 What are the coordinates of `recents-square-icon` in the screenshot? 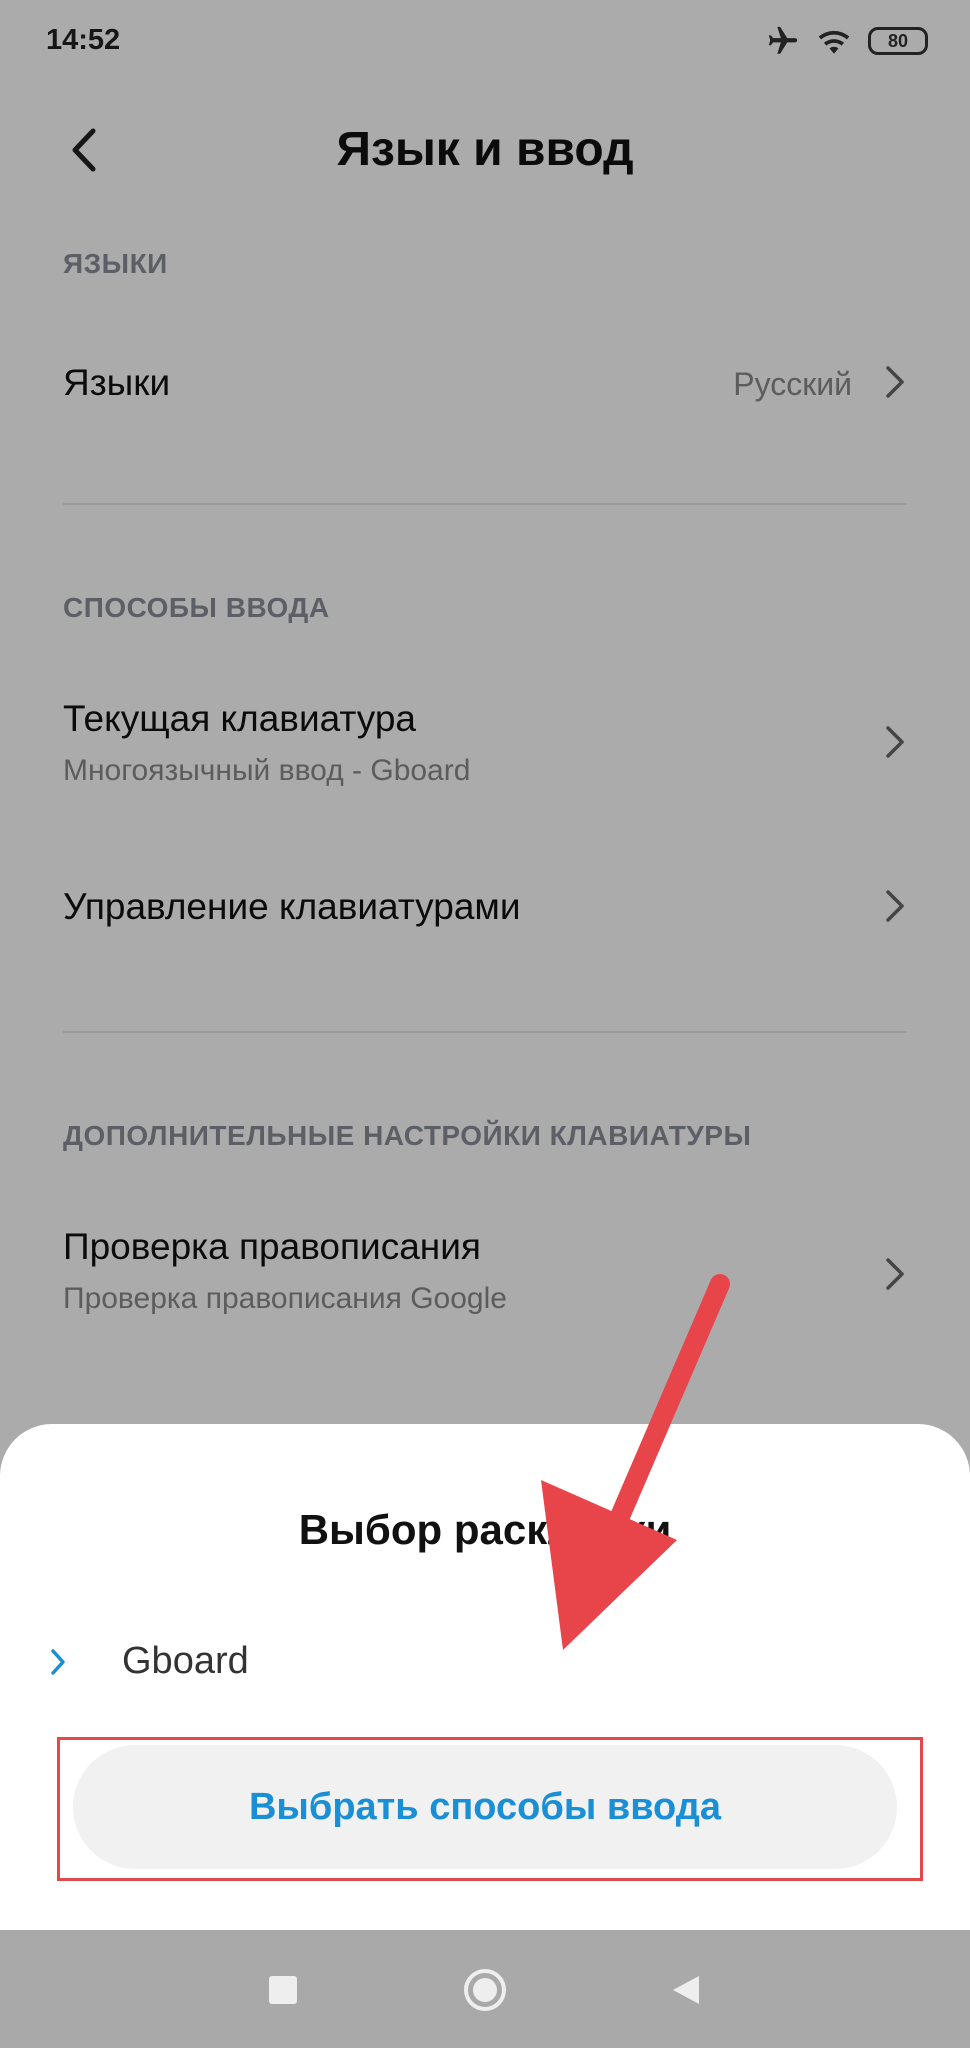 It's located at (283, 1990).